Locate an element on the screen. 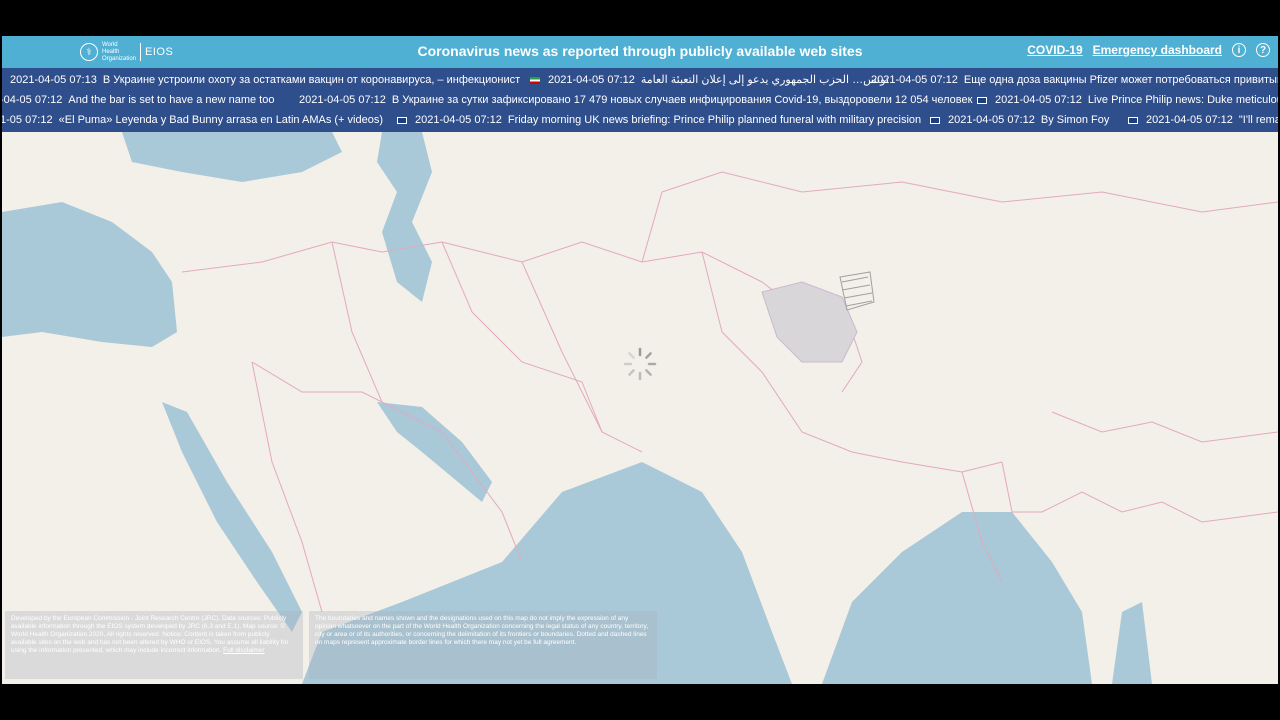 This screenshot has width=1280, height=720. full-disclaimer-link: Full disclaimer is located at coordinates (244, 650).